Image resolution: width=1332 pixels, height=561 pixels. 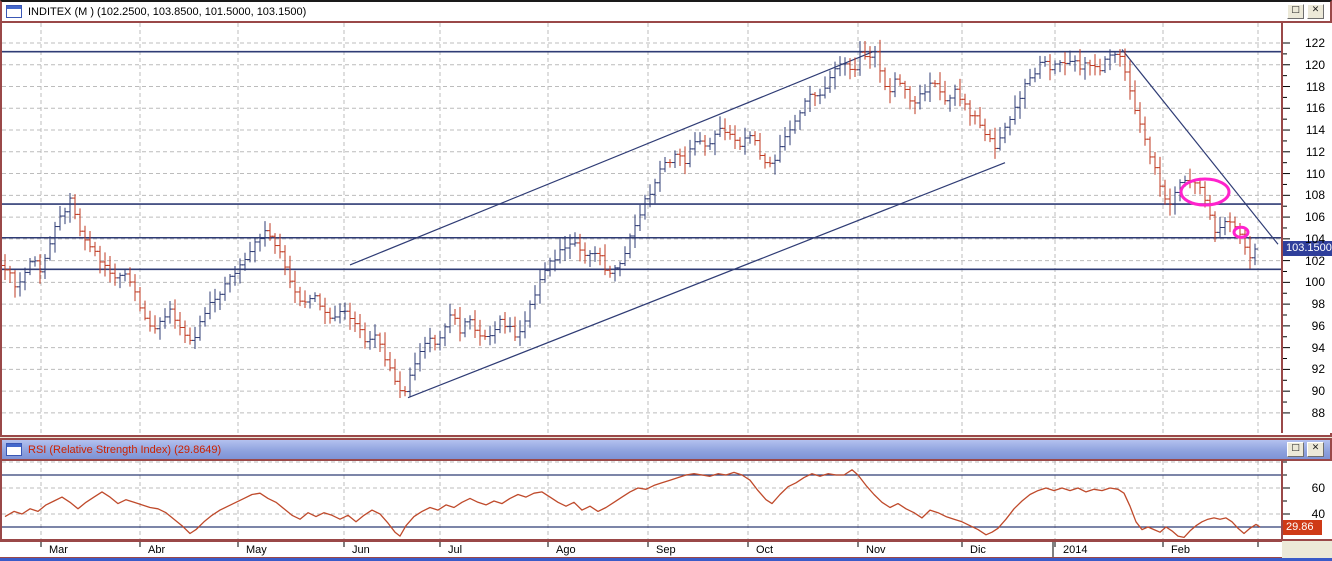 I want to click on month-label: Dic, so click(x=978, y=550).